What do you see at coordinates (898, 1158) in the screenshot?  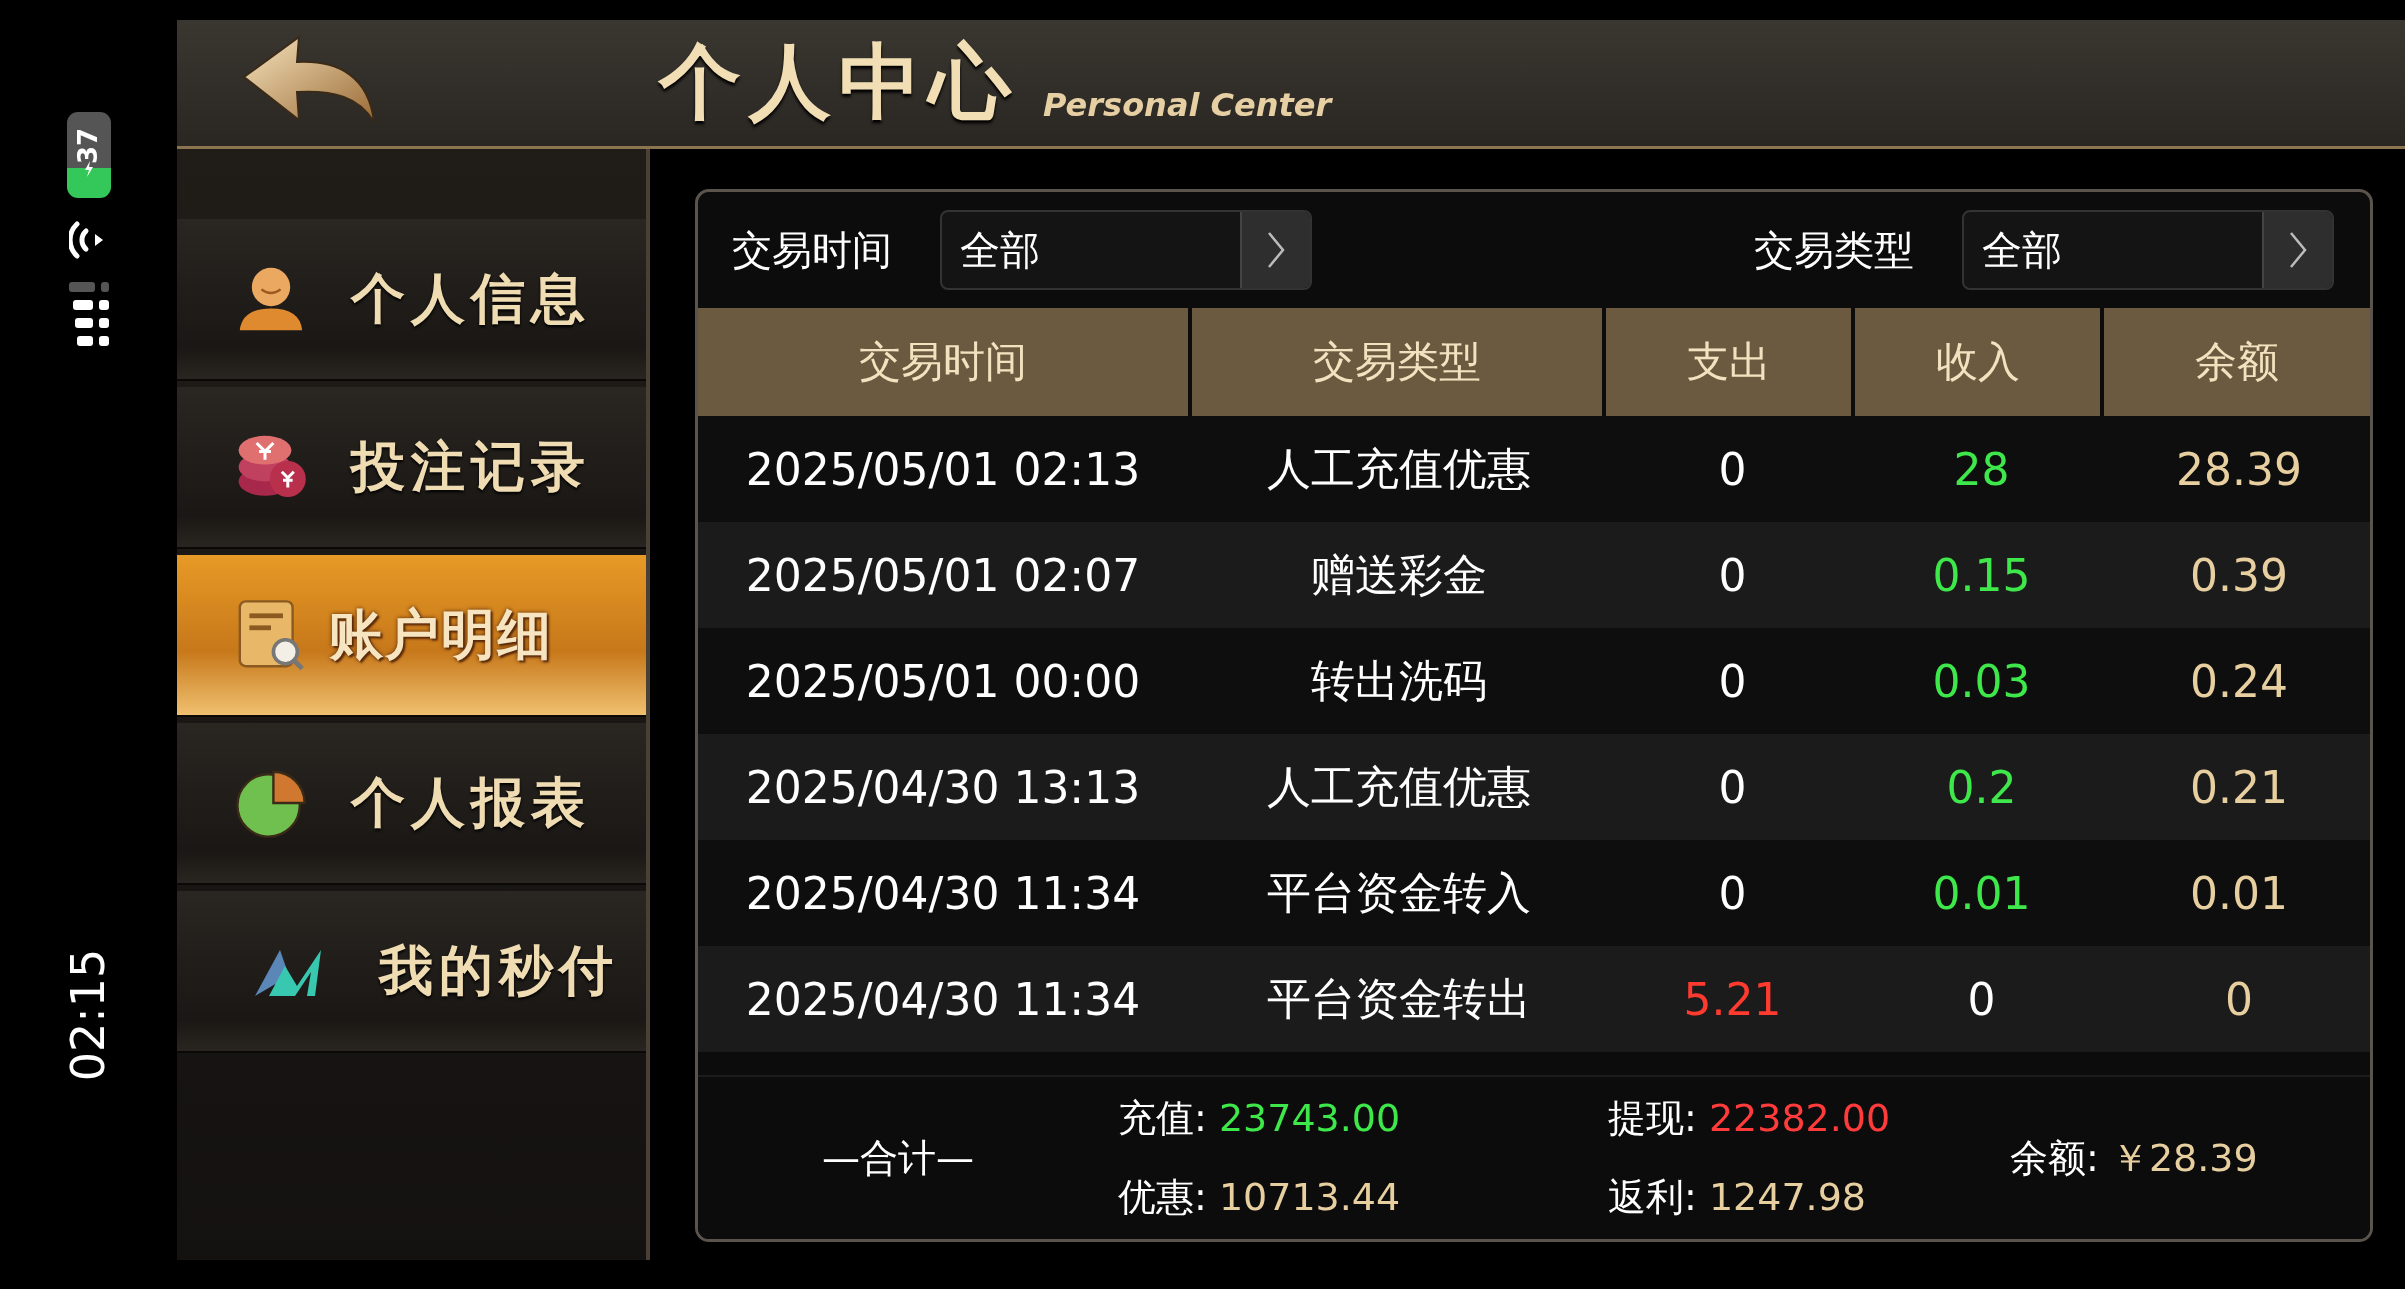 I see `totals-label: —合计—` at bounding box center [898, 1158].